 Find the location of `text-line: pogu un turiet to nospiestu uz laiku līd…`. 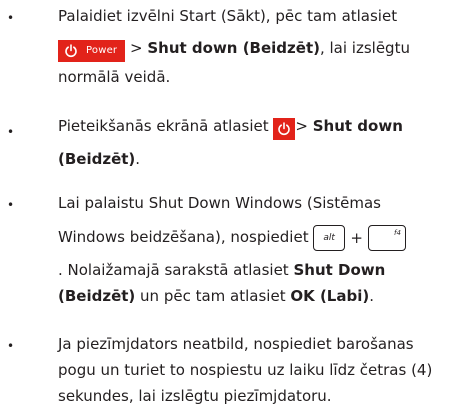

text-line: pogu un turiet to nospiestu uz laiku līd… is located at coordinates (245, 370).